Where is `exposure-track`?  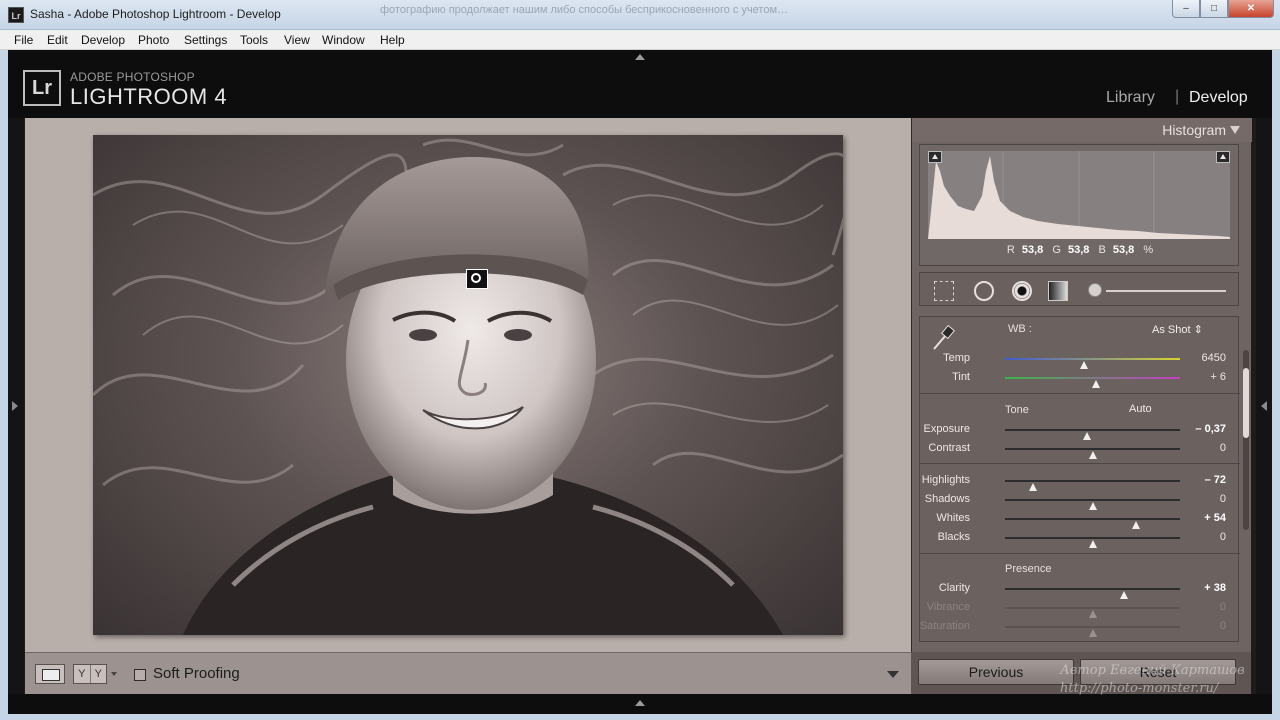 exposure-track is located at coordinates (1092, 434).